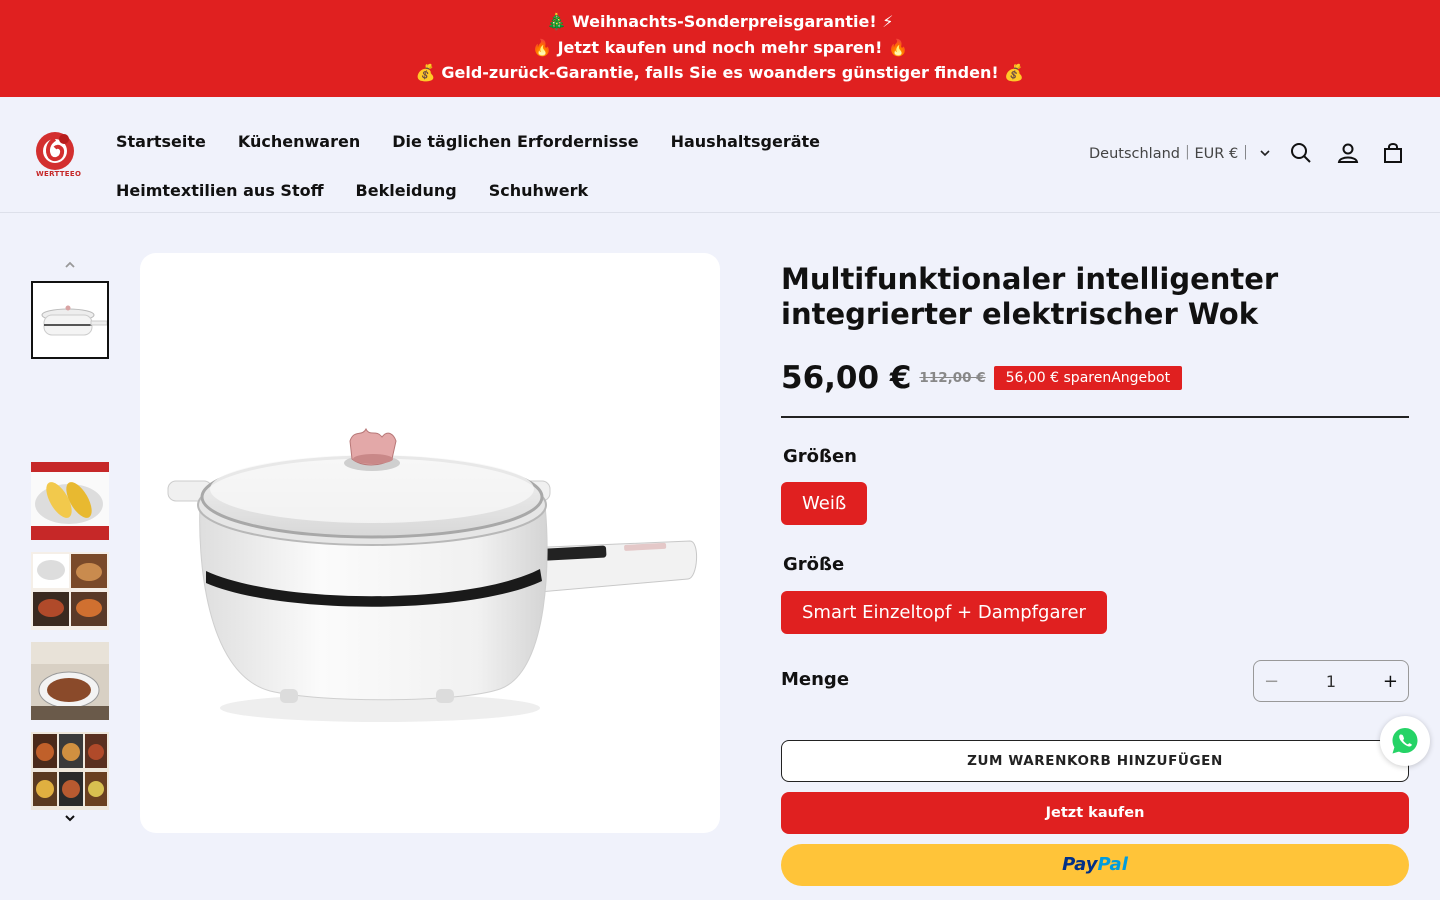 The image size is (1440, 900). I want to click on thumbnail-meals-grid-image, so click(70, 771).